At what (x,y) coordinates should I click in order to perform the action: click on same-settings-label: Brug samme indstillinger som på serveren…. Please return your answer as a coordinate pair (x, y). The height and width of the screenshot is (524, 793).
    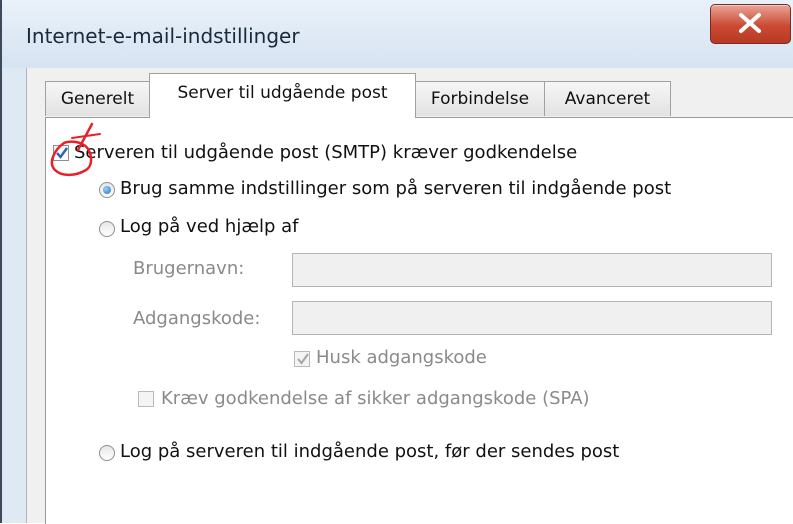
    Looking at the image, I should click on (395, 188).